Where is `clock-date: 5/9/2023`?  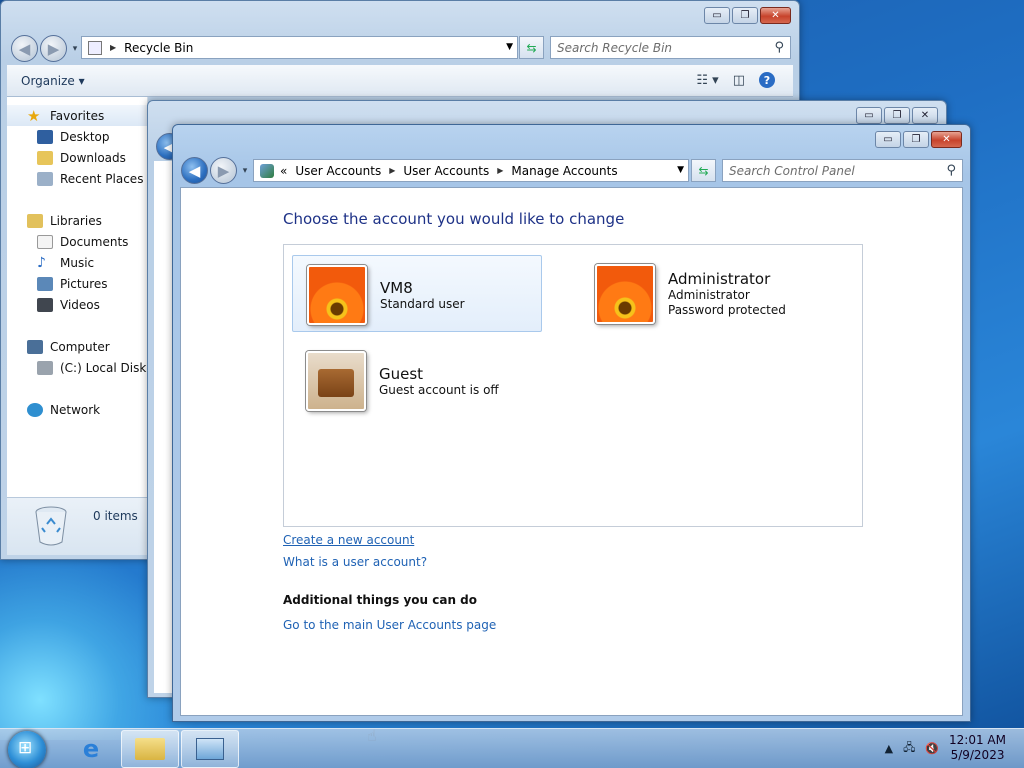
clock-date: 5/9/2023 is located at coordinates (977, 755).